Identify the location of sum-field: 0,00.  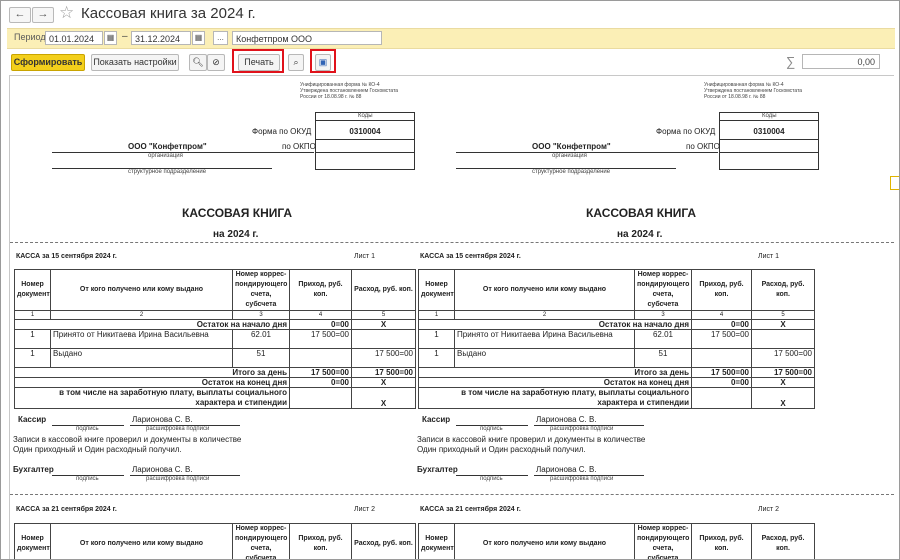
(841, 61).